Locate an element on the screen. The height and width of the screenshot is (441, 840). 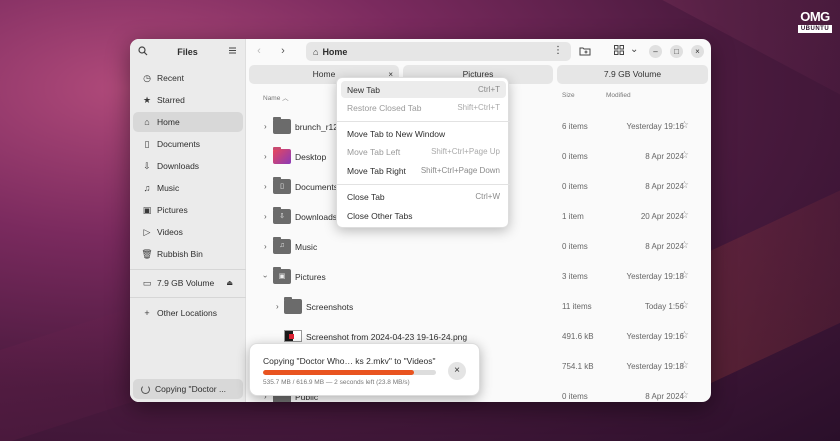
sidebar-item-music: ♫ Music is located at coordinates (188, 188).